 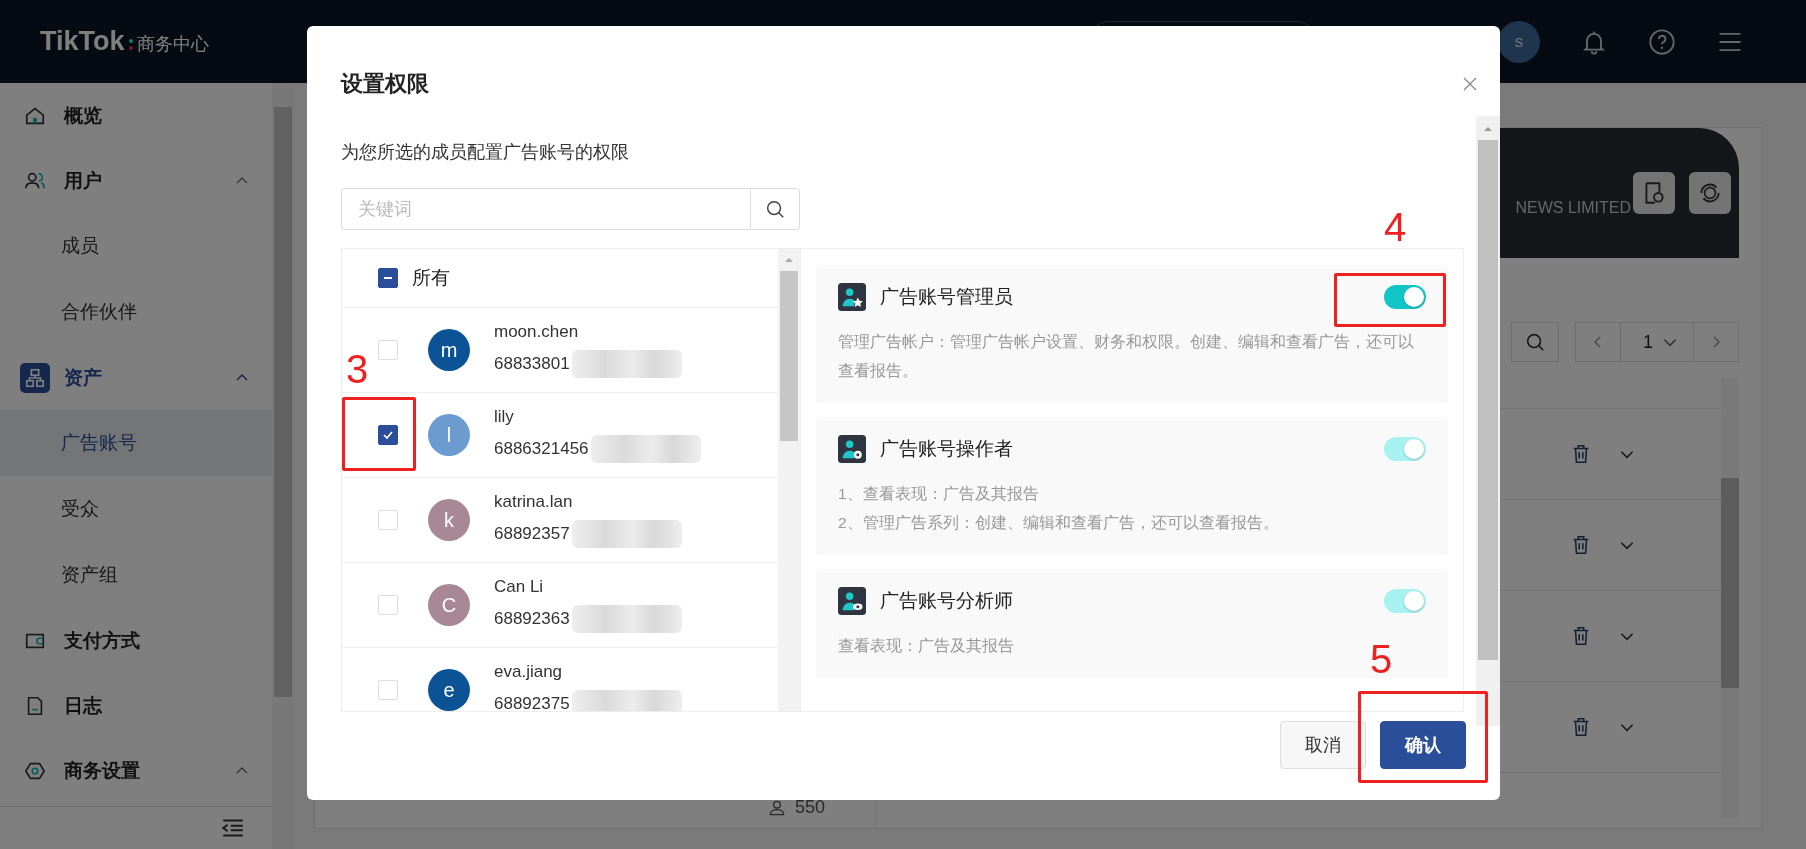 What do you see at coordinates (1405, 297) in the screenshot?
I see `toggle-switch` at bounding box center [1405, 297].